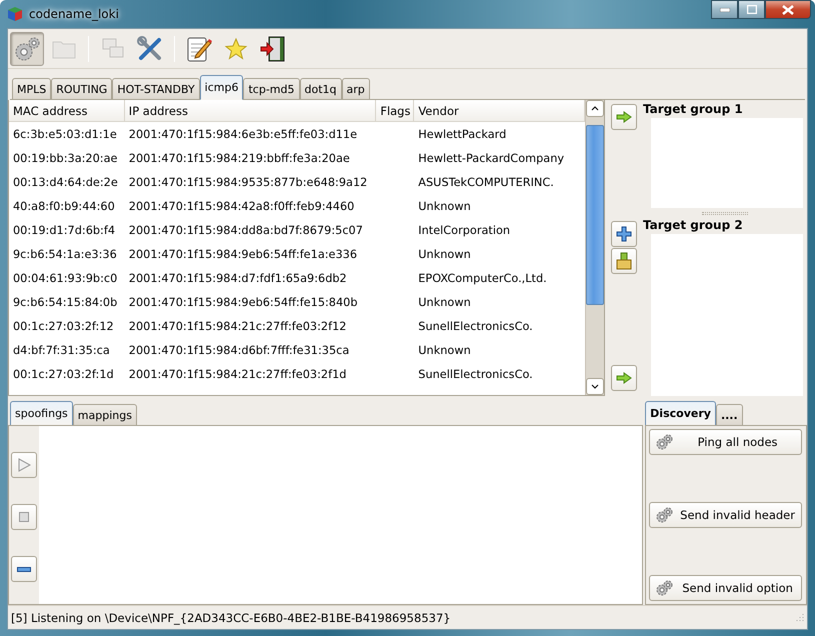  I want to click on close-button, so click(788, 9).